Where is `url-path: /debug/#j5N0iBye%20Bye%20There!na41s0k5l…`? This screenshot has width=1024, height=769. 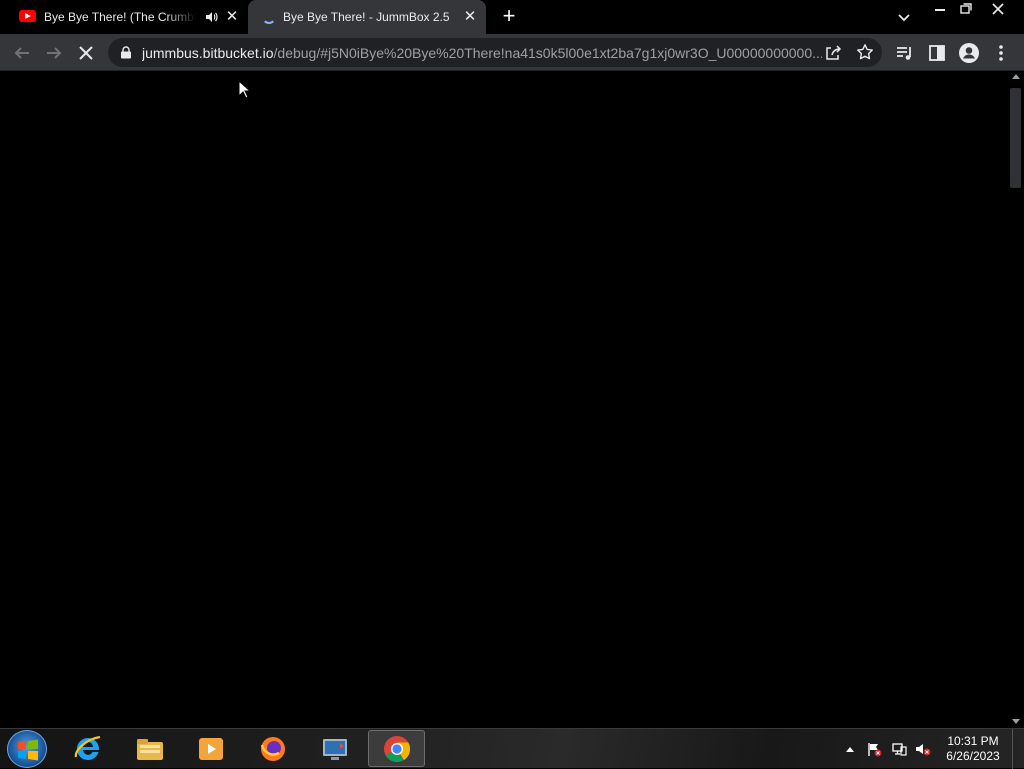
url-path: /debug/#j5N0iBye%20Bye%20There!na41s0k5l… is located at coordinates (547, 53).